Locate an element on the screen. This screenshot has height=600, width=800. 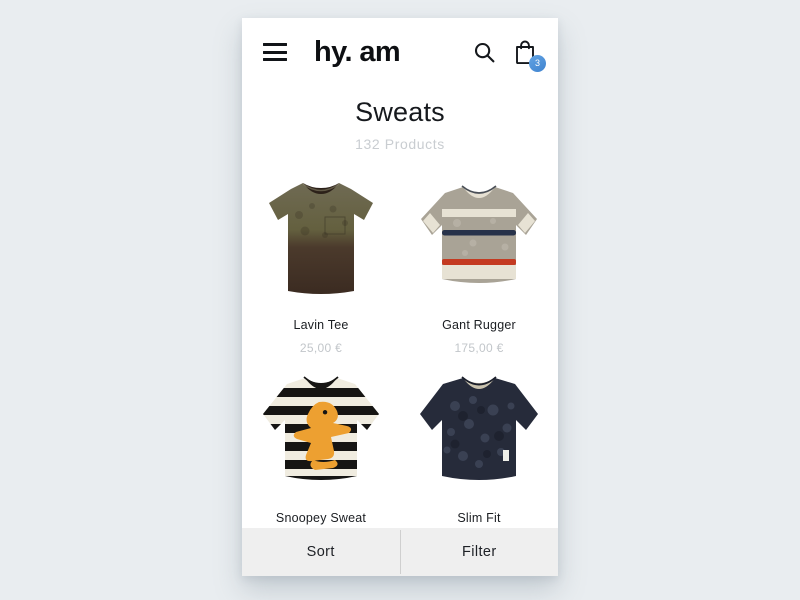
product-card: Slim Fit is located at coordinates (479, 449).